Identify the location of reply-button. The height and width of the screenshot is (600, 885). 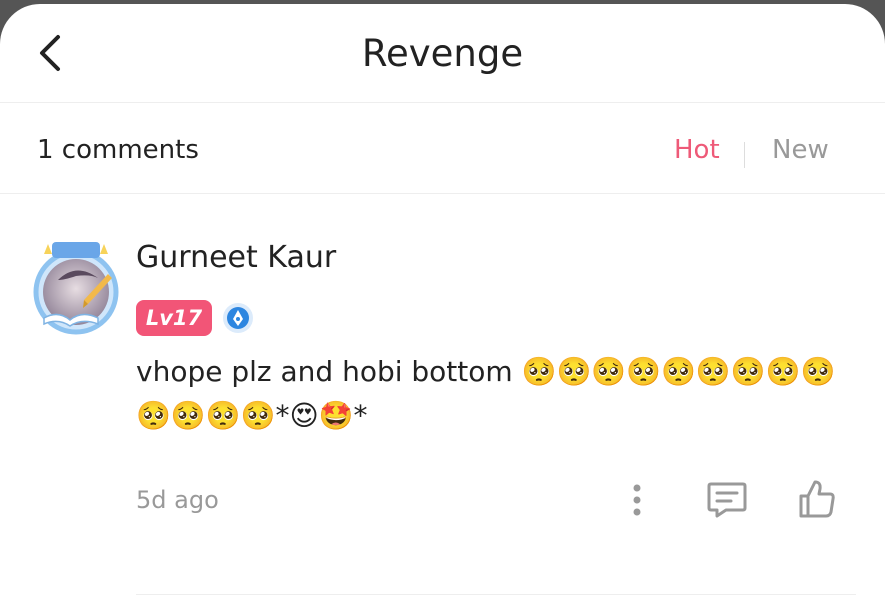
(727, 499).